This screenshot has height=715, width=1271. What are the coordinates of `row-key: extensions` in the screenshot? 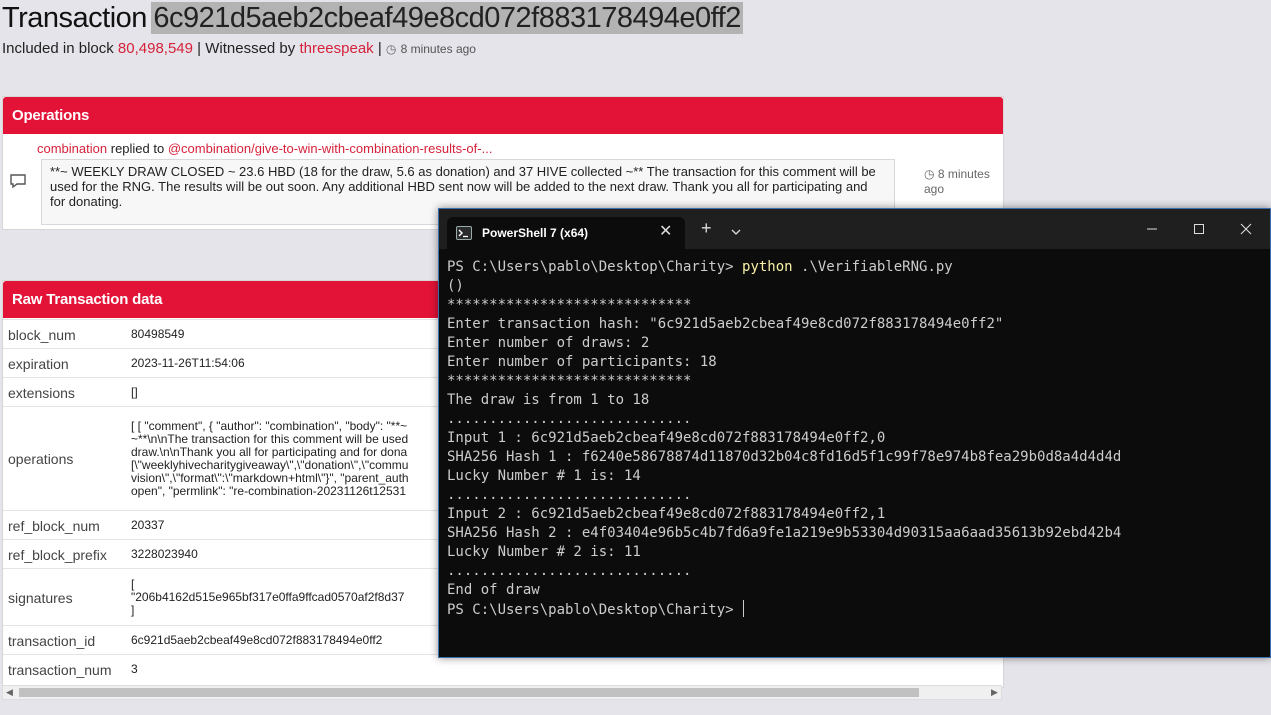 It's located at (41, 392).